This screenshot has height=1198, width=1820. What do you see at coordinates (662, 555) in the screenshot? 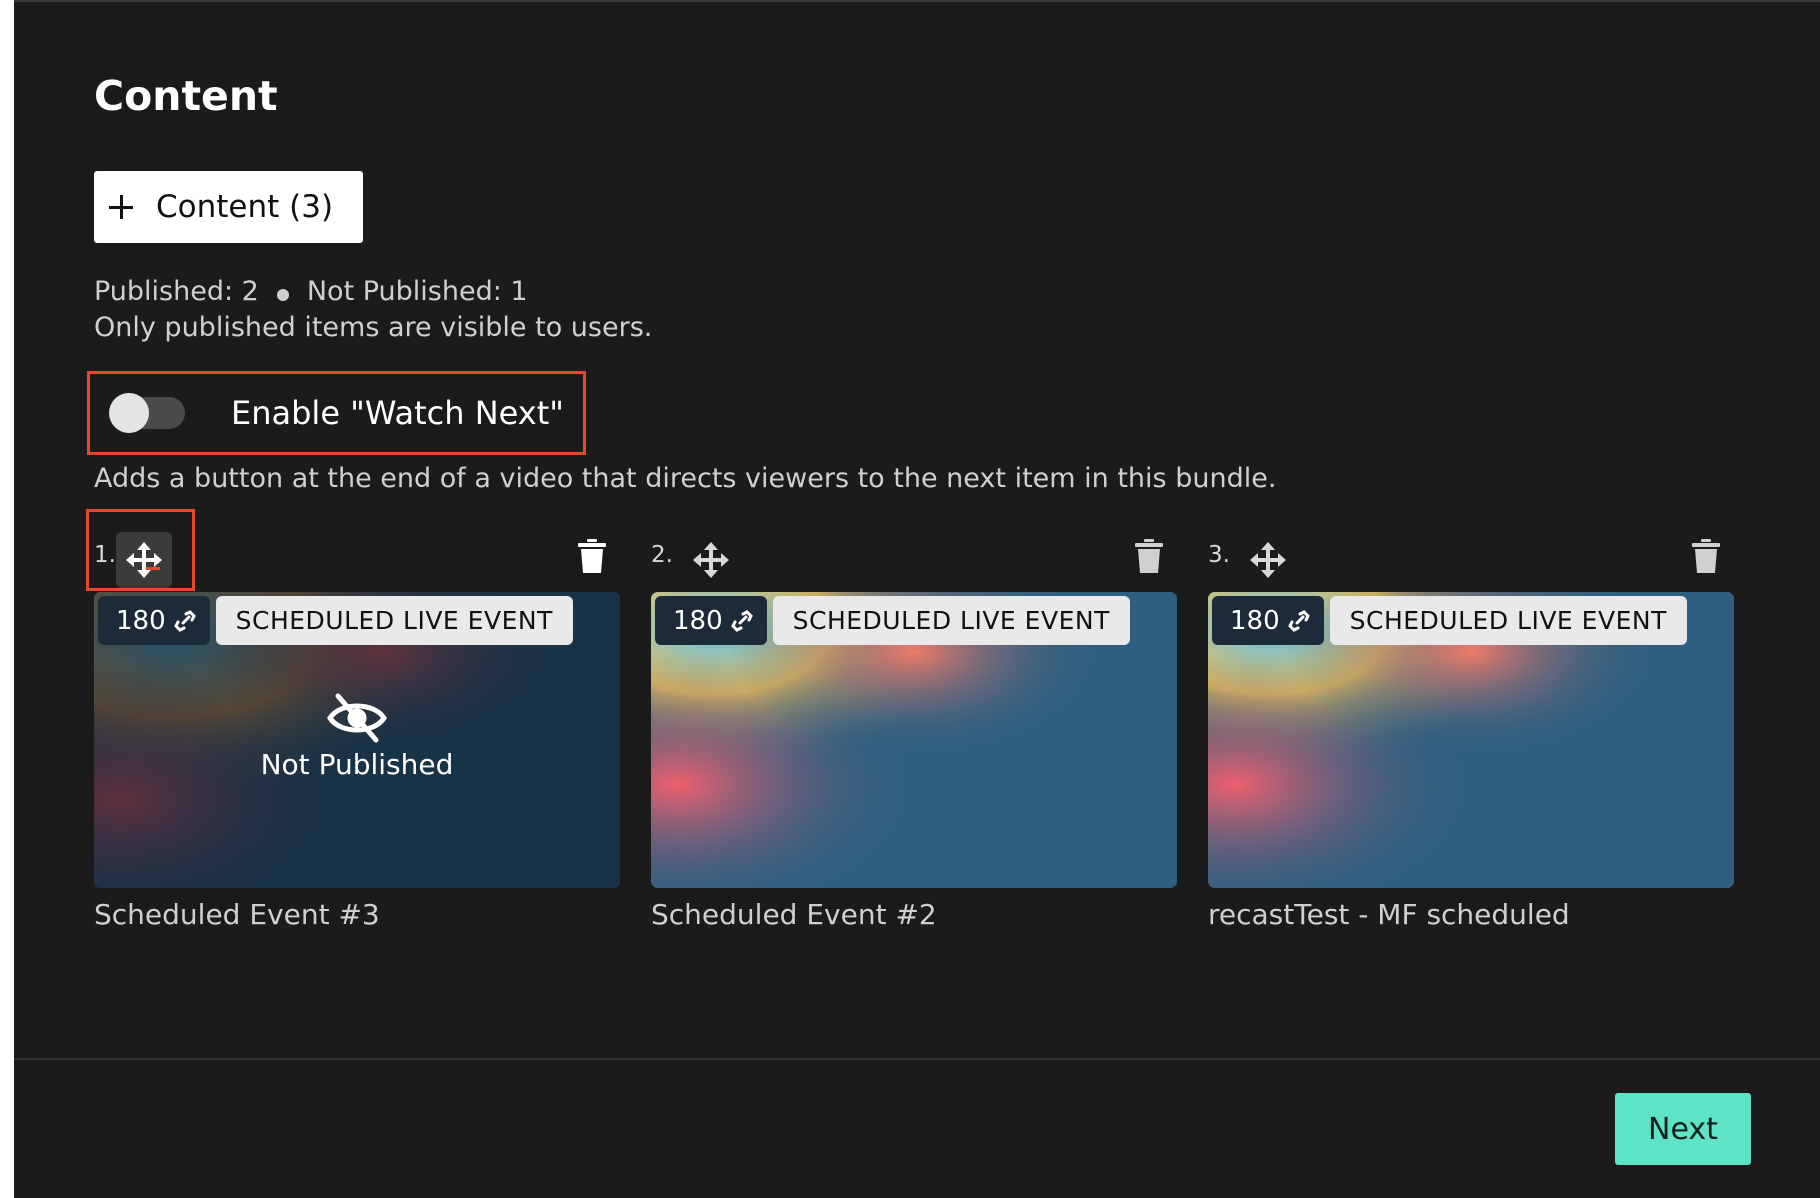
I see `card-index: 2.` at bounding box center [662, 555].